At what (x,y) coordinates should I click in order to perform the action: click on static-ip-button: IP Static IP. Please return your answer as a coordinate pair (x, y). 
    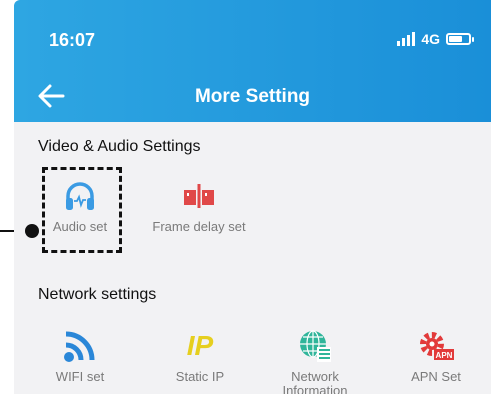
    Looking at the image, I should click on (200, 355).